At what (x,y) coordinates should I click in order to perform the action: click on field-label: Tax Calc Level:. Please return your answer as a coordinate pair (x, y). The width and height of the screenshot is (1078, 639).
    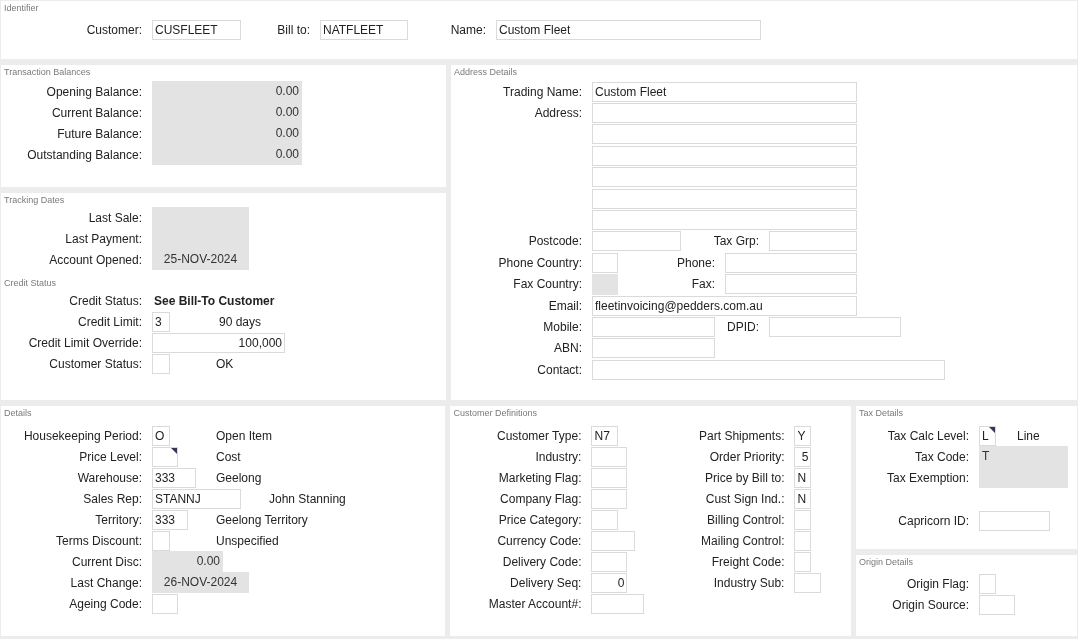
    Looking at the image, I should click on (928, 435).